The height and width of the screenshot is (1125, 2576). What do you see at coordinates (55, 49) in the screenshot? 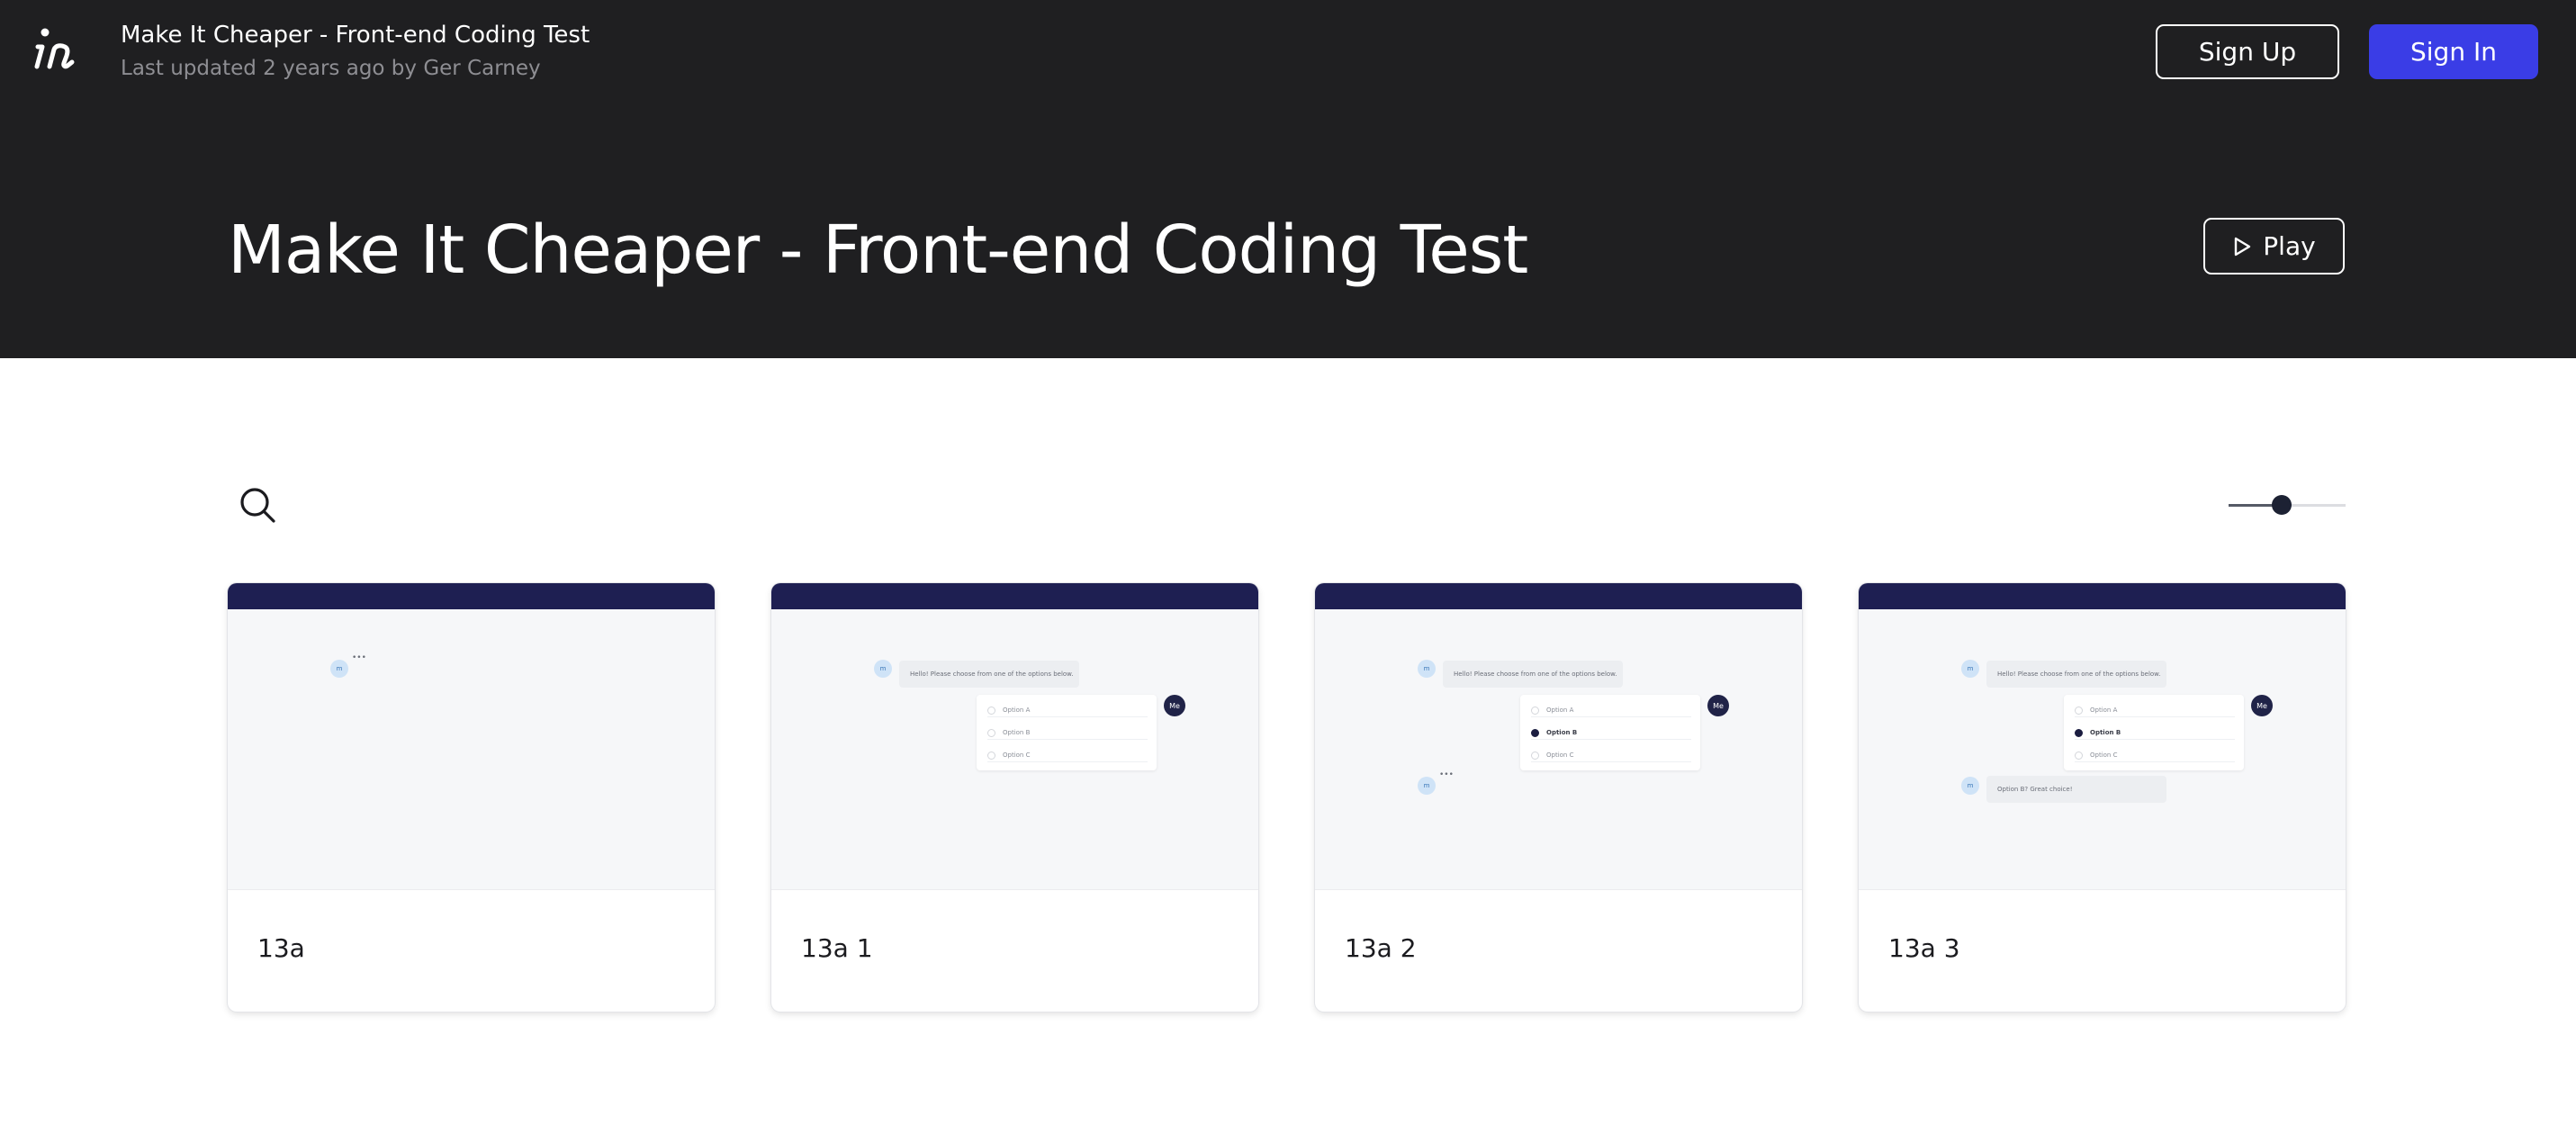
I see `invision-logo-icon` at bounding box center [55, 49].